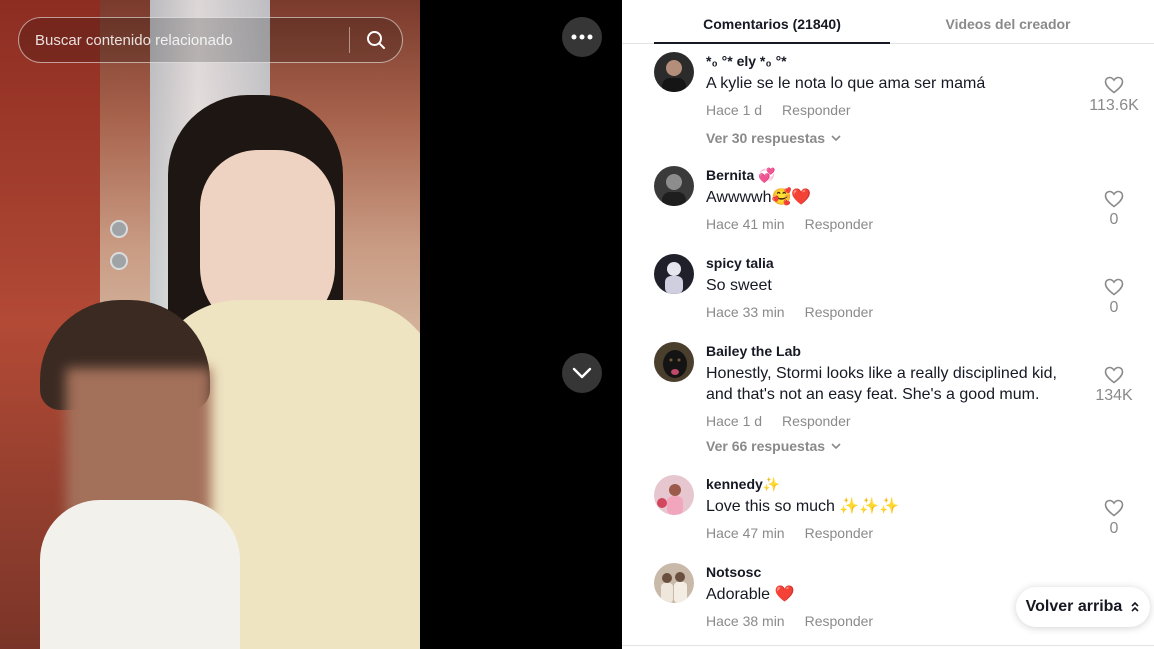 The height and width of the screenshot is (649, 1154). Describe the element at coordinates (766, 138) in the screenshot. I see `view-replies-label: Ver 30 respuestas` at that location.